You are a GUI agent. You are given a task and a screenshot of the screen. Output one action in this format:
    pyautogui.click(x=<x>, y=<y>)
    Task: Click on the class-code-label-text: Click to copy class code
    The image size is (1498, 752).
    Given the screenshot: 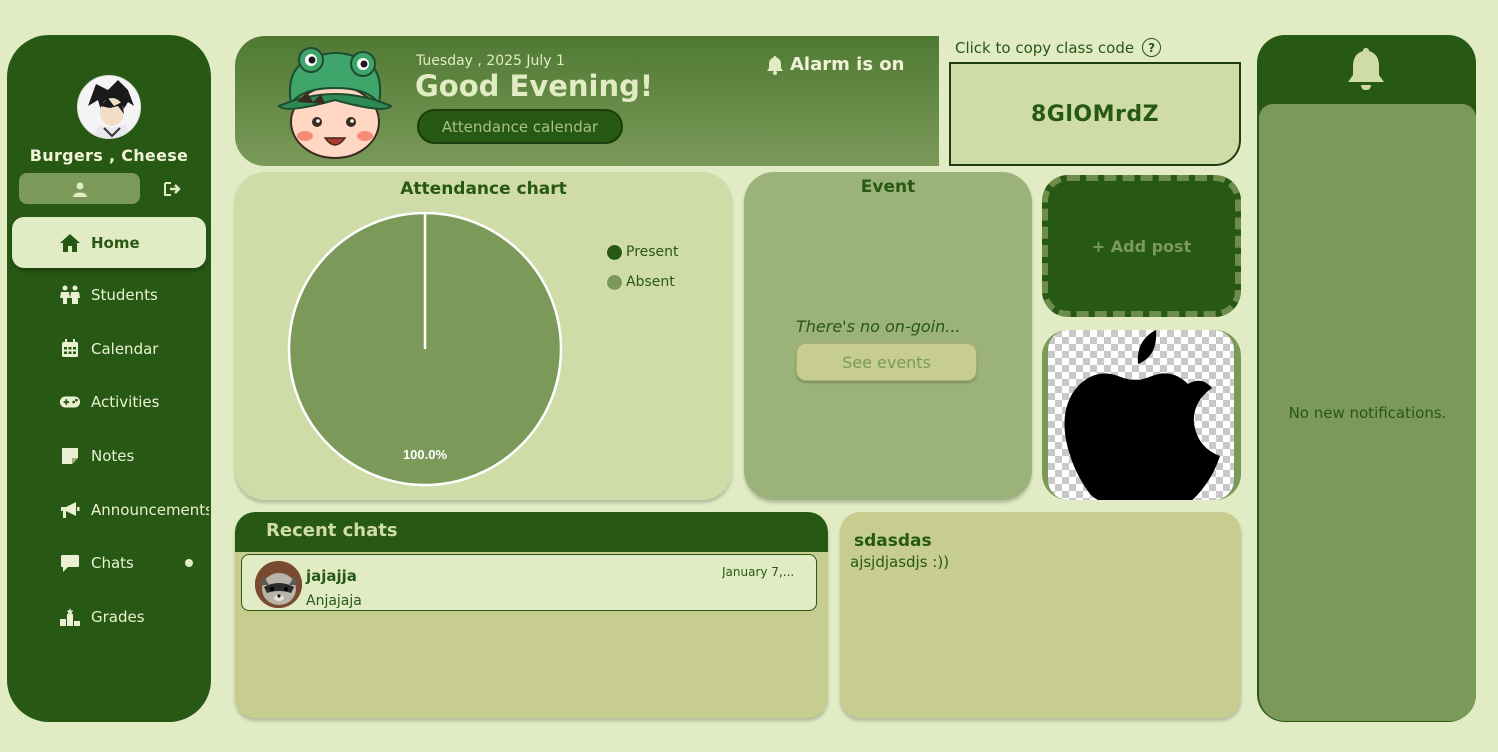 What is the action you would take?
    pyautogui.click(x=1045, y=47)
    